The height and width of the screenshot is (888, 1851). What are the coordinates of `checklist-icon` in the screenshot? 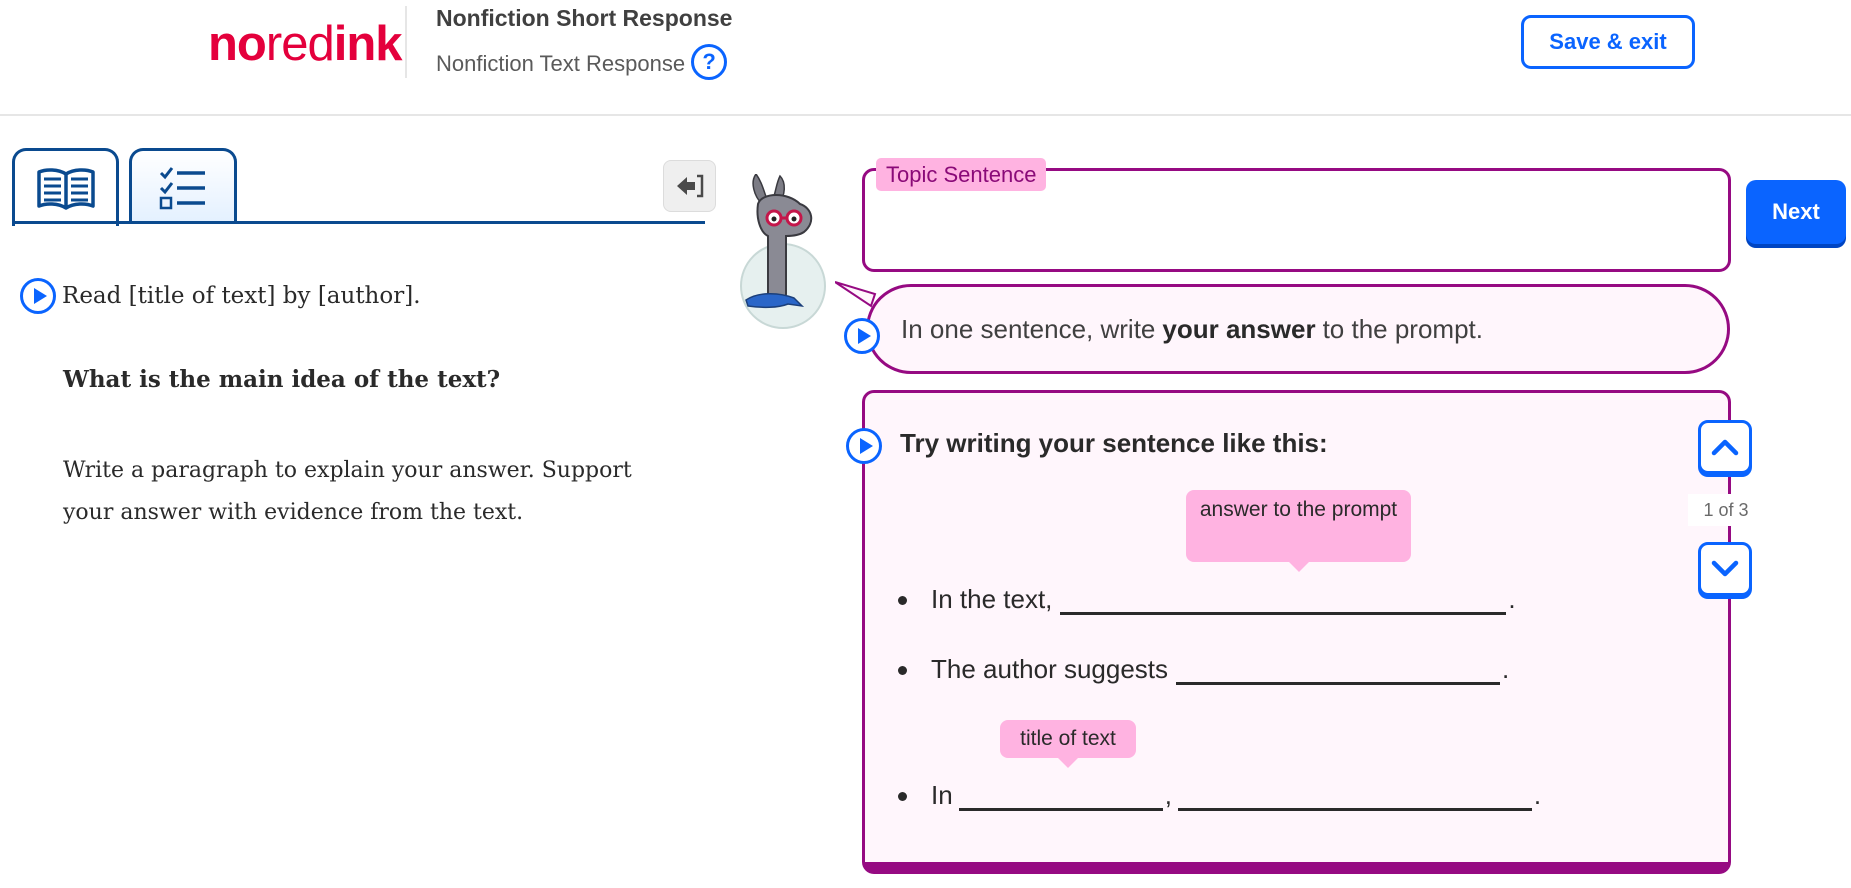 It's located at (182, 187).